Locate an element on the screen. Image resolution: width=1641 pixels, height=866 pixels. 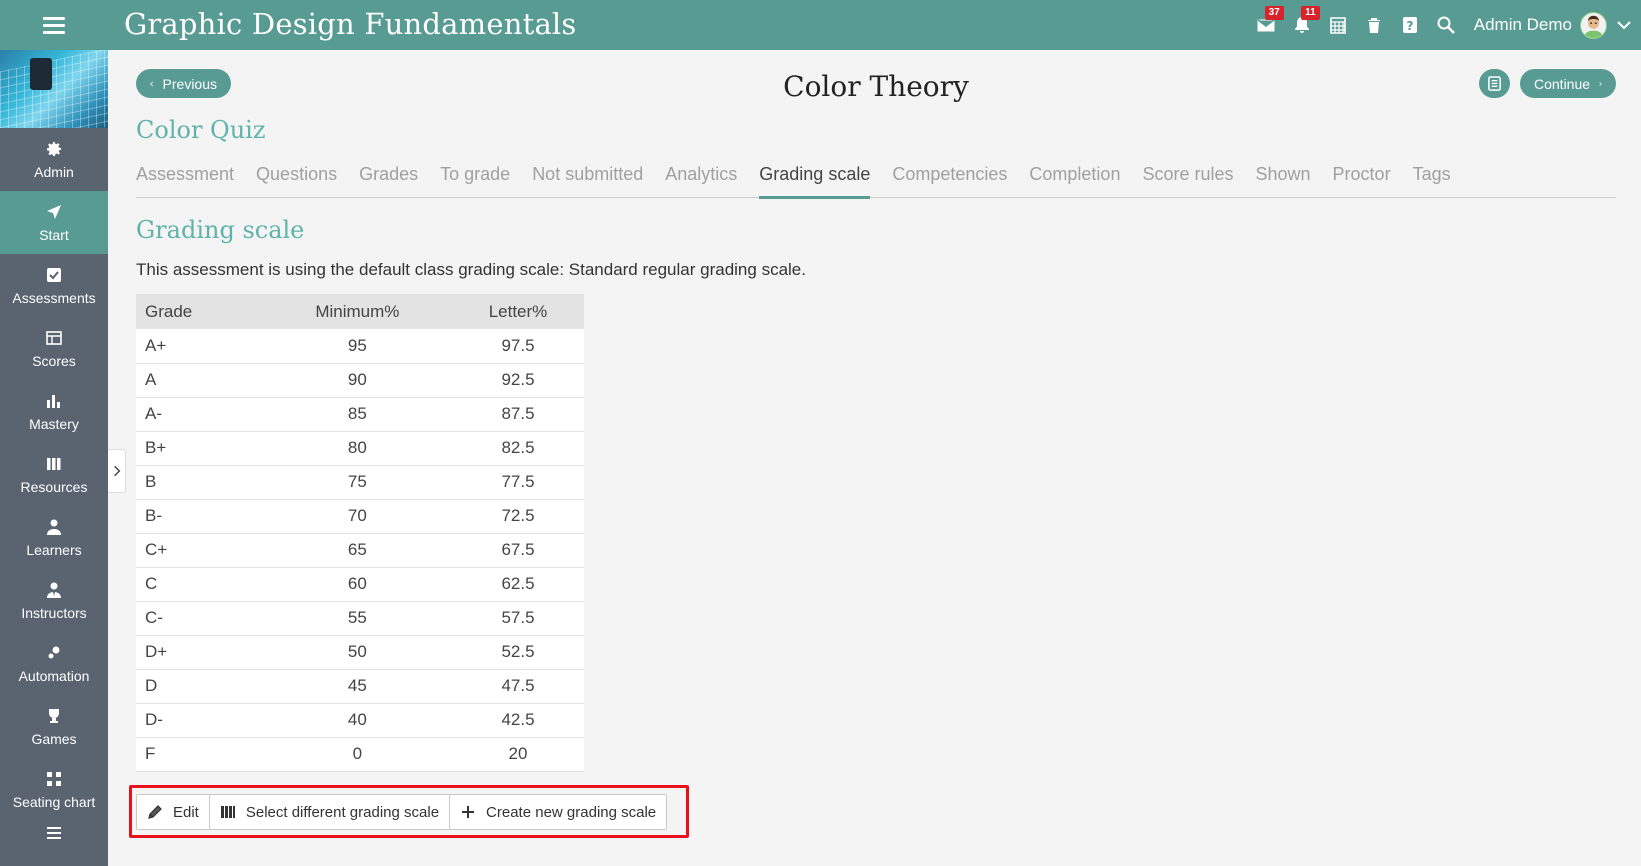
sidebar-item-learners: Learners is located at coordinates (54, 537).